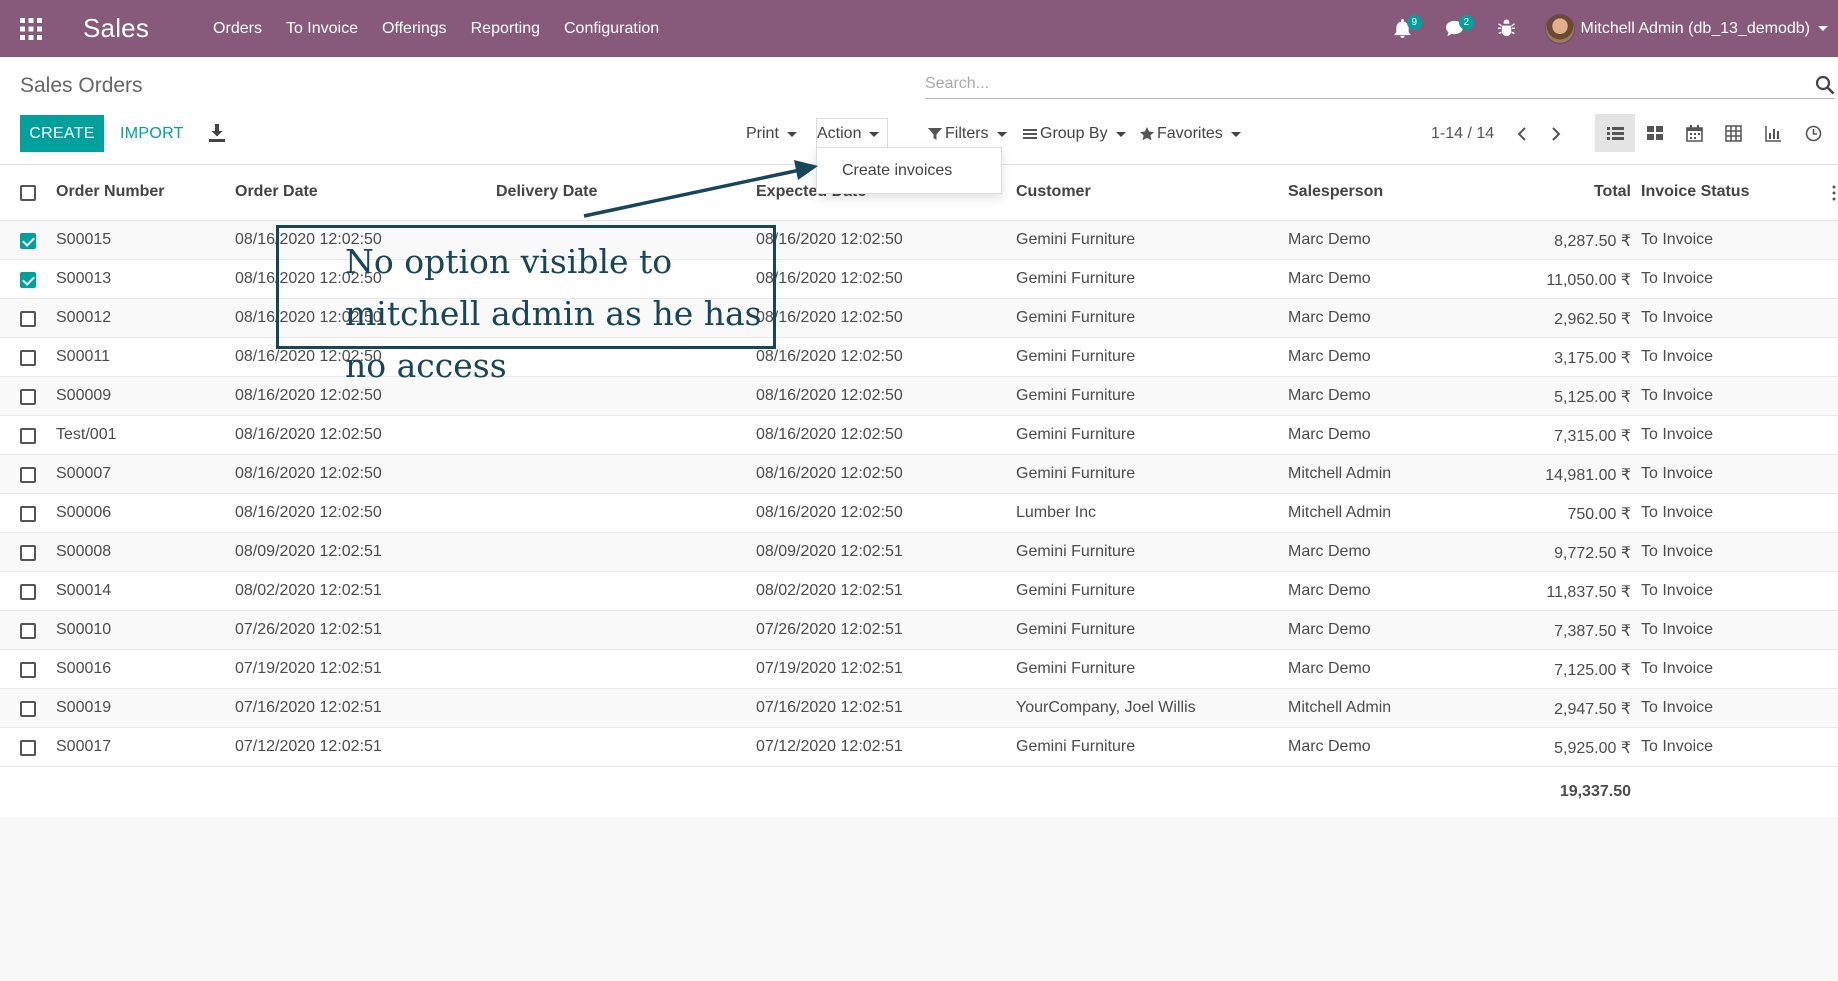 This screenshot has width=1838, height=981. What do you see at coordinates (611, 28) in the screenshot?
I see `menu-configuration: Configuration` at bounding box center [611, 28].